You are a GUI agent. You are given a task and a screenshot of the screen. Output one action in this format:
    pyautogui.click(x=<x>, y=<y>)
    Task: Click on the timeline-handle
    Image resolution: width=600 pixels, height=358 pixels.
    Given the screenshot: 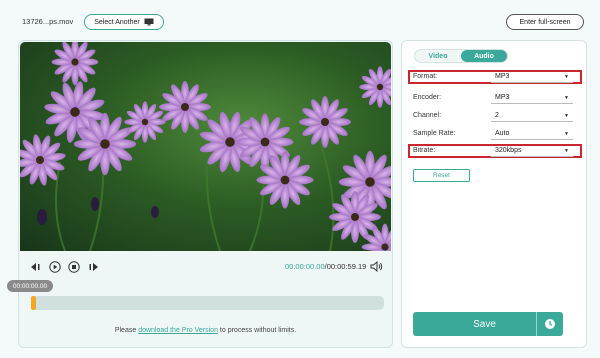 What is the action you would take?
    pyautogui.click(x=33, y=303)
    